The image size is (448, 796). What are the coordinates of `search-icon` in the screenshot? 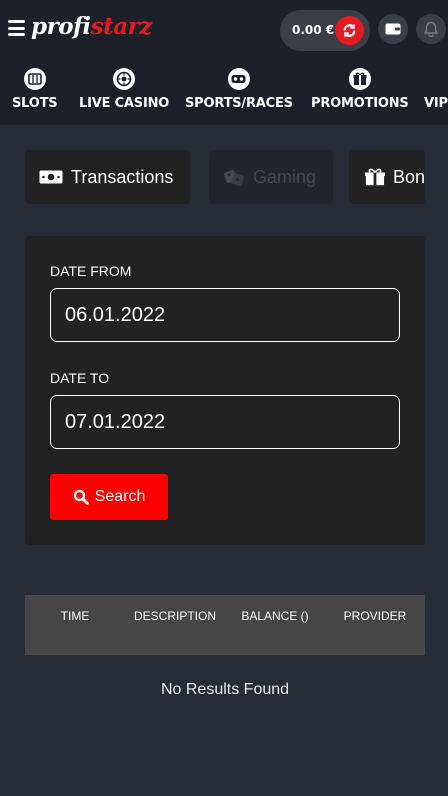 It's located at (81, 497).